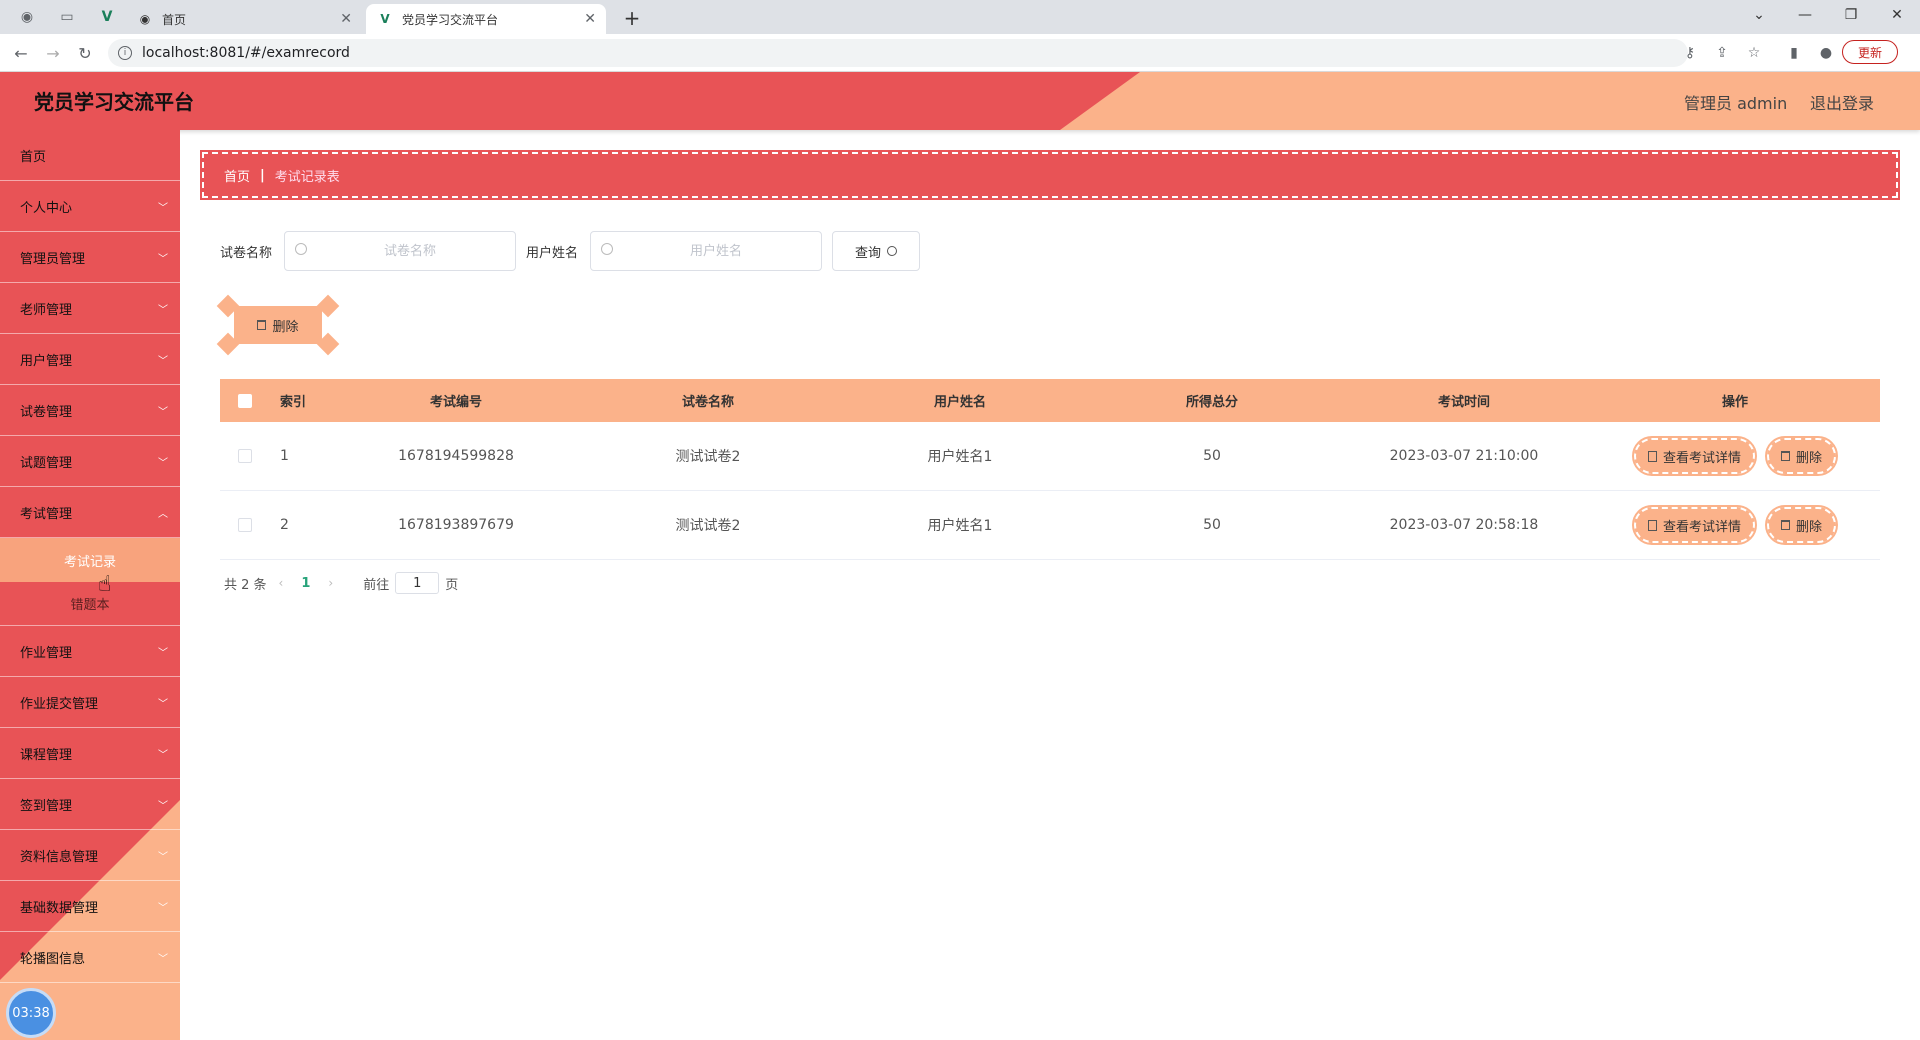 This screenshot has width=1920, height=1040. Describe the element at coordinates (1050, 175) in the screenshot. I see `breadcrumb: 首页 | 考试记录表` at that location.